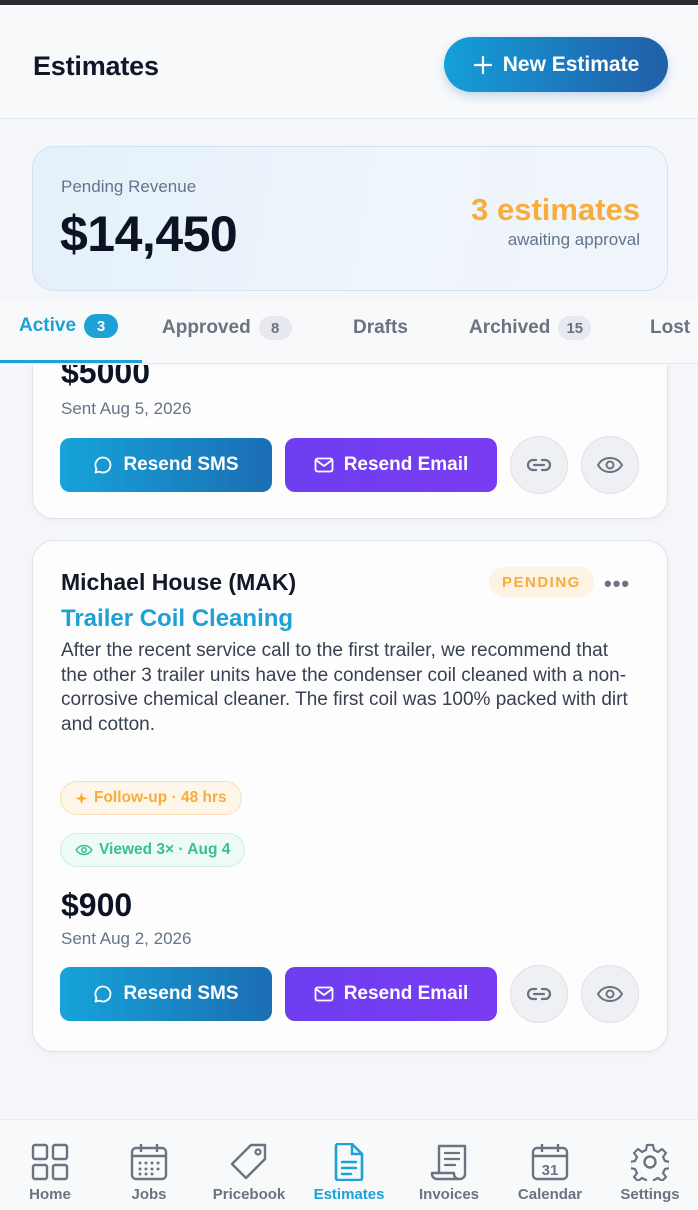 This screenshot has height=1210, width=698. What do you see at coordinates (349, 1194) in the screenshot?
I see `nav-label: Estimates` at bounding box center [349, 1194].